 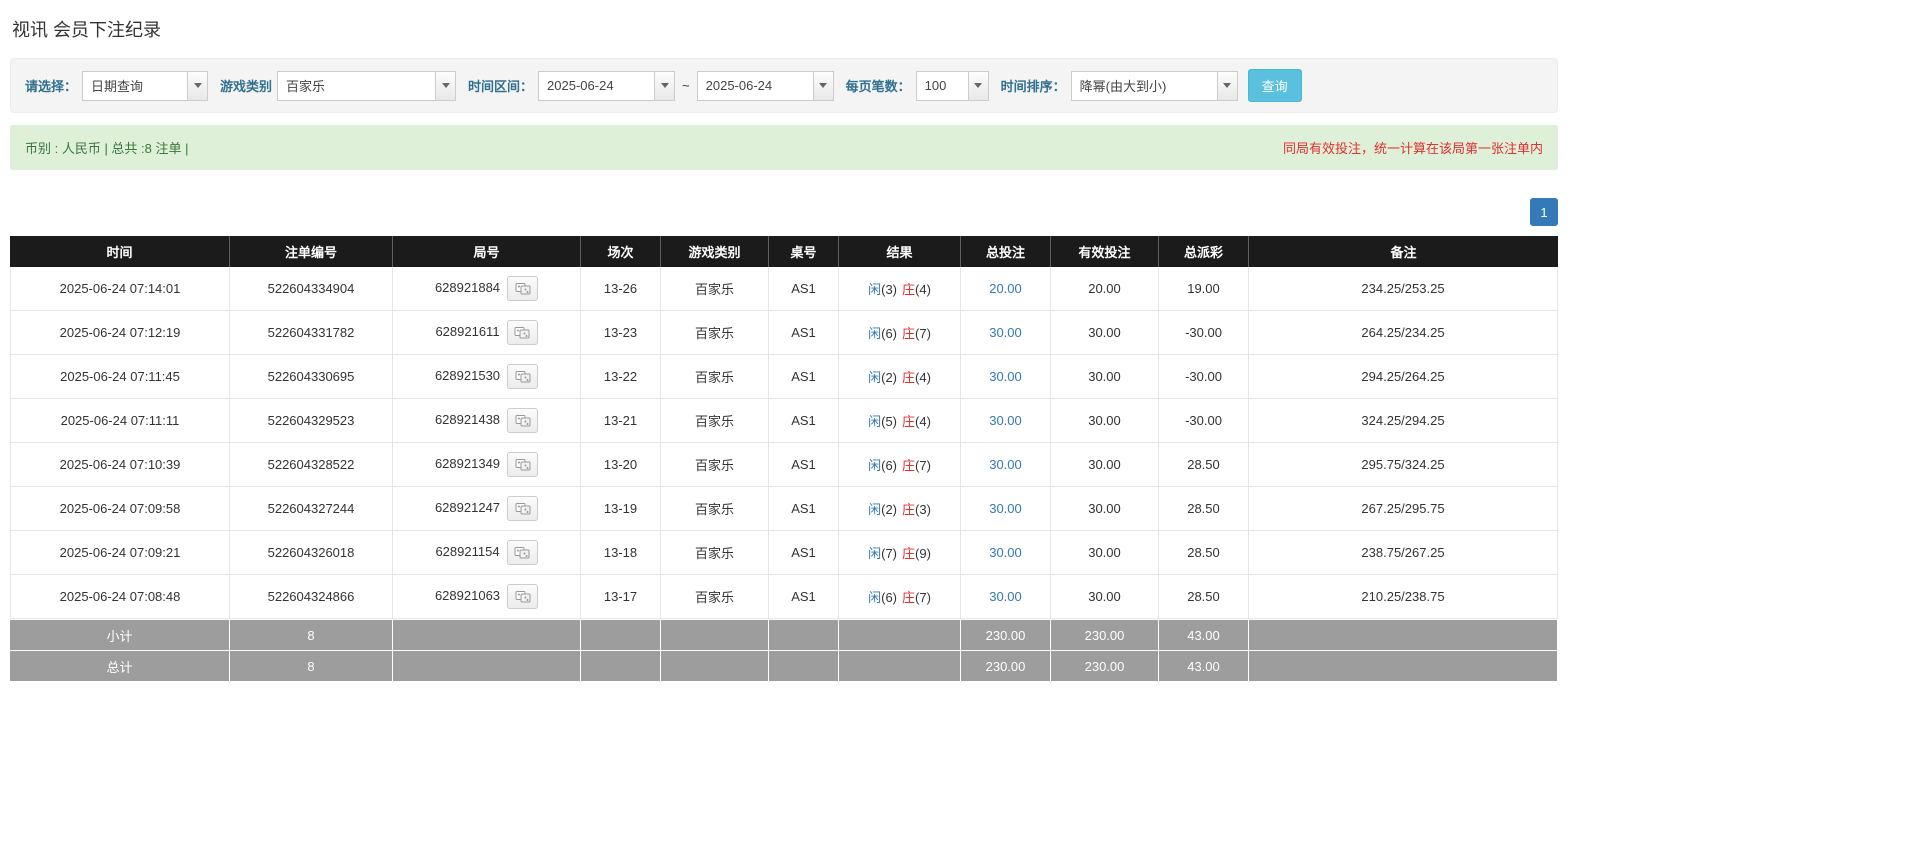 What do you see at coordinates (487, 421) in the screenshot?
I see `cell-round: 628921438` at bounding box center [487, 421].